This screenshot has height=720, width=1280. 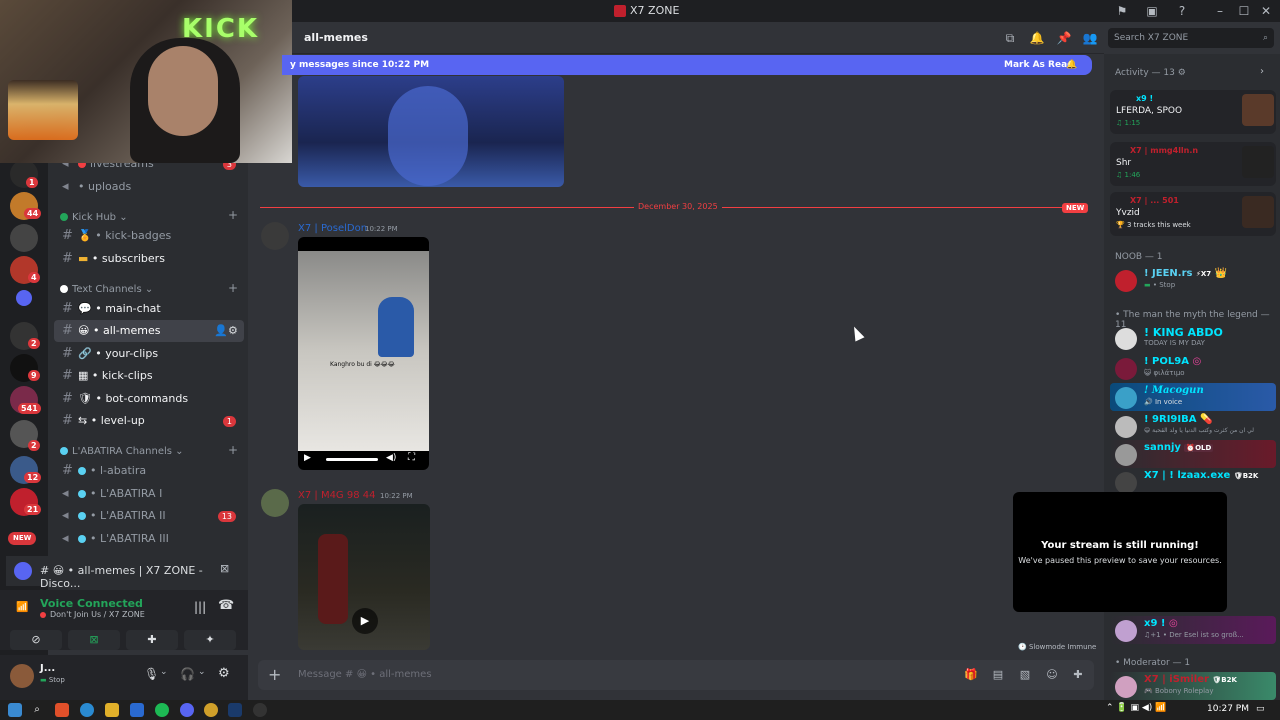 What do you see at coordinates (1191, 38) in the screenshot?
I see `search-input: Search X7 ZONE ⌕` at bounding box center [1191, 38].